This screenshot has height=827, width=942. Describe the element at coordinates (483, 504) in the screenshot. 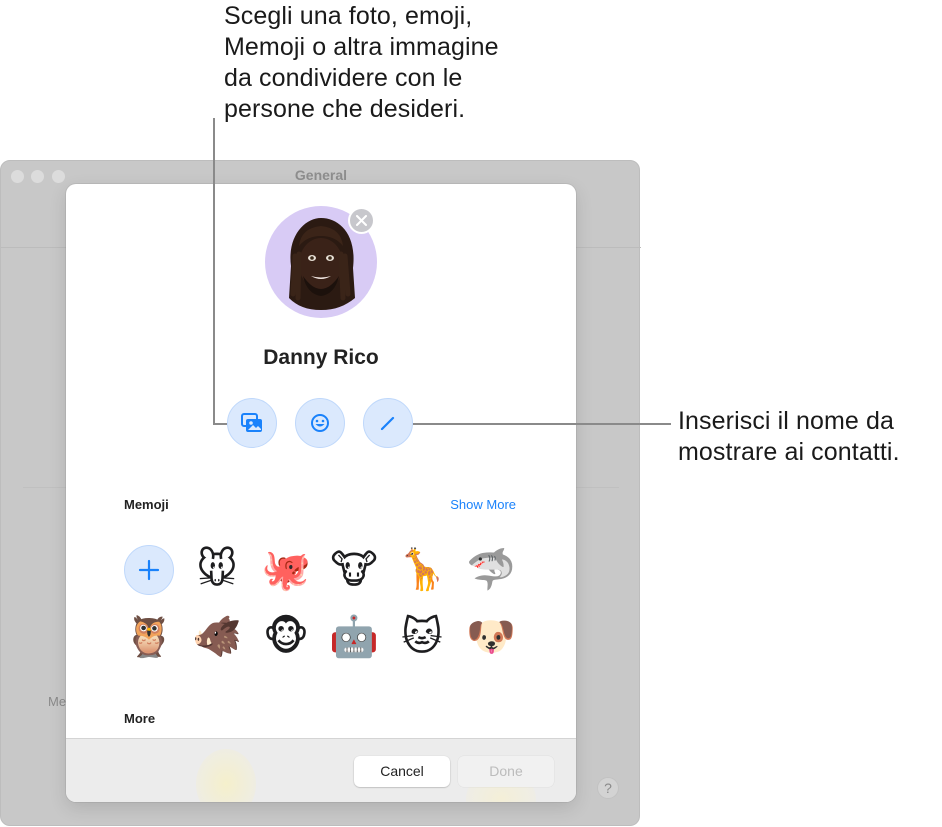

I see `show-more-link: Show More` at that location.